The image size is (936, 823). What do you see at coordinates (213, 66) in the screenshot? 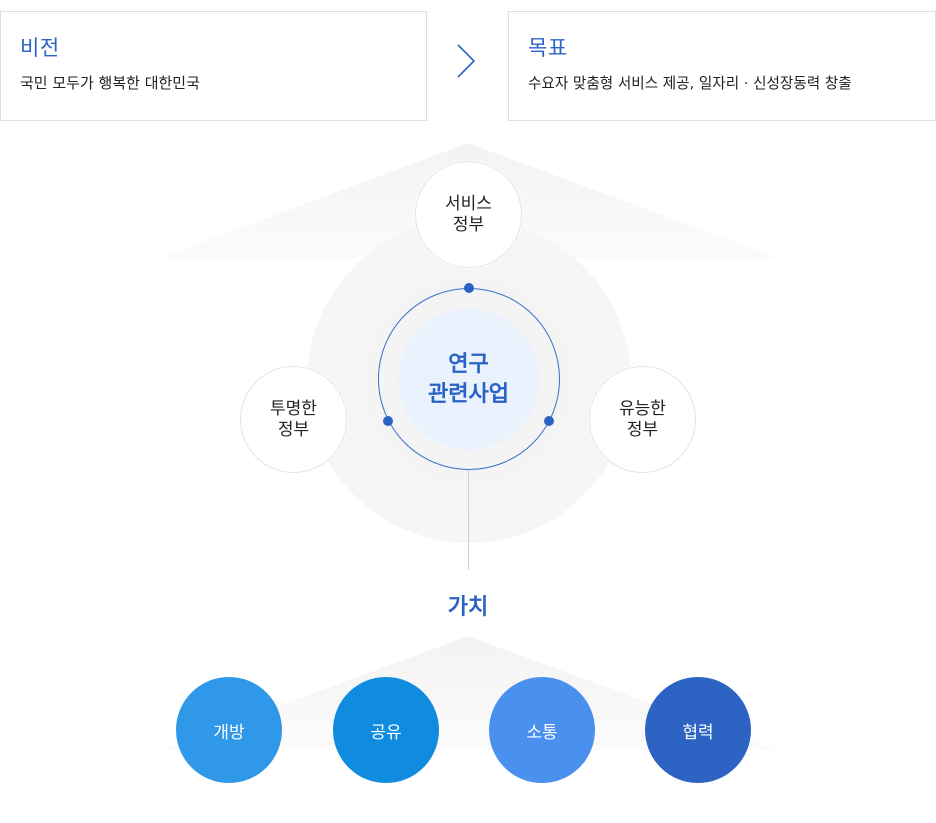
I see `vision-box: 비전 국민 모두가 행복한 대한민국` at bounding box center [213, 66].